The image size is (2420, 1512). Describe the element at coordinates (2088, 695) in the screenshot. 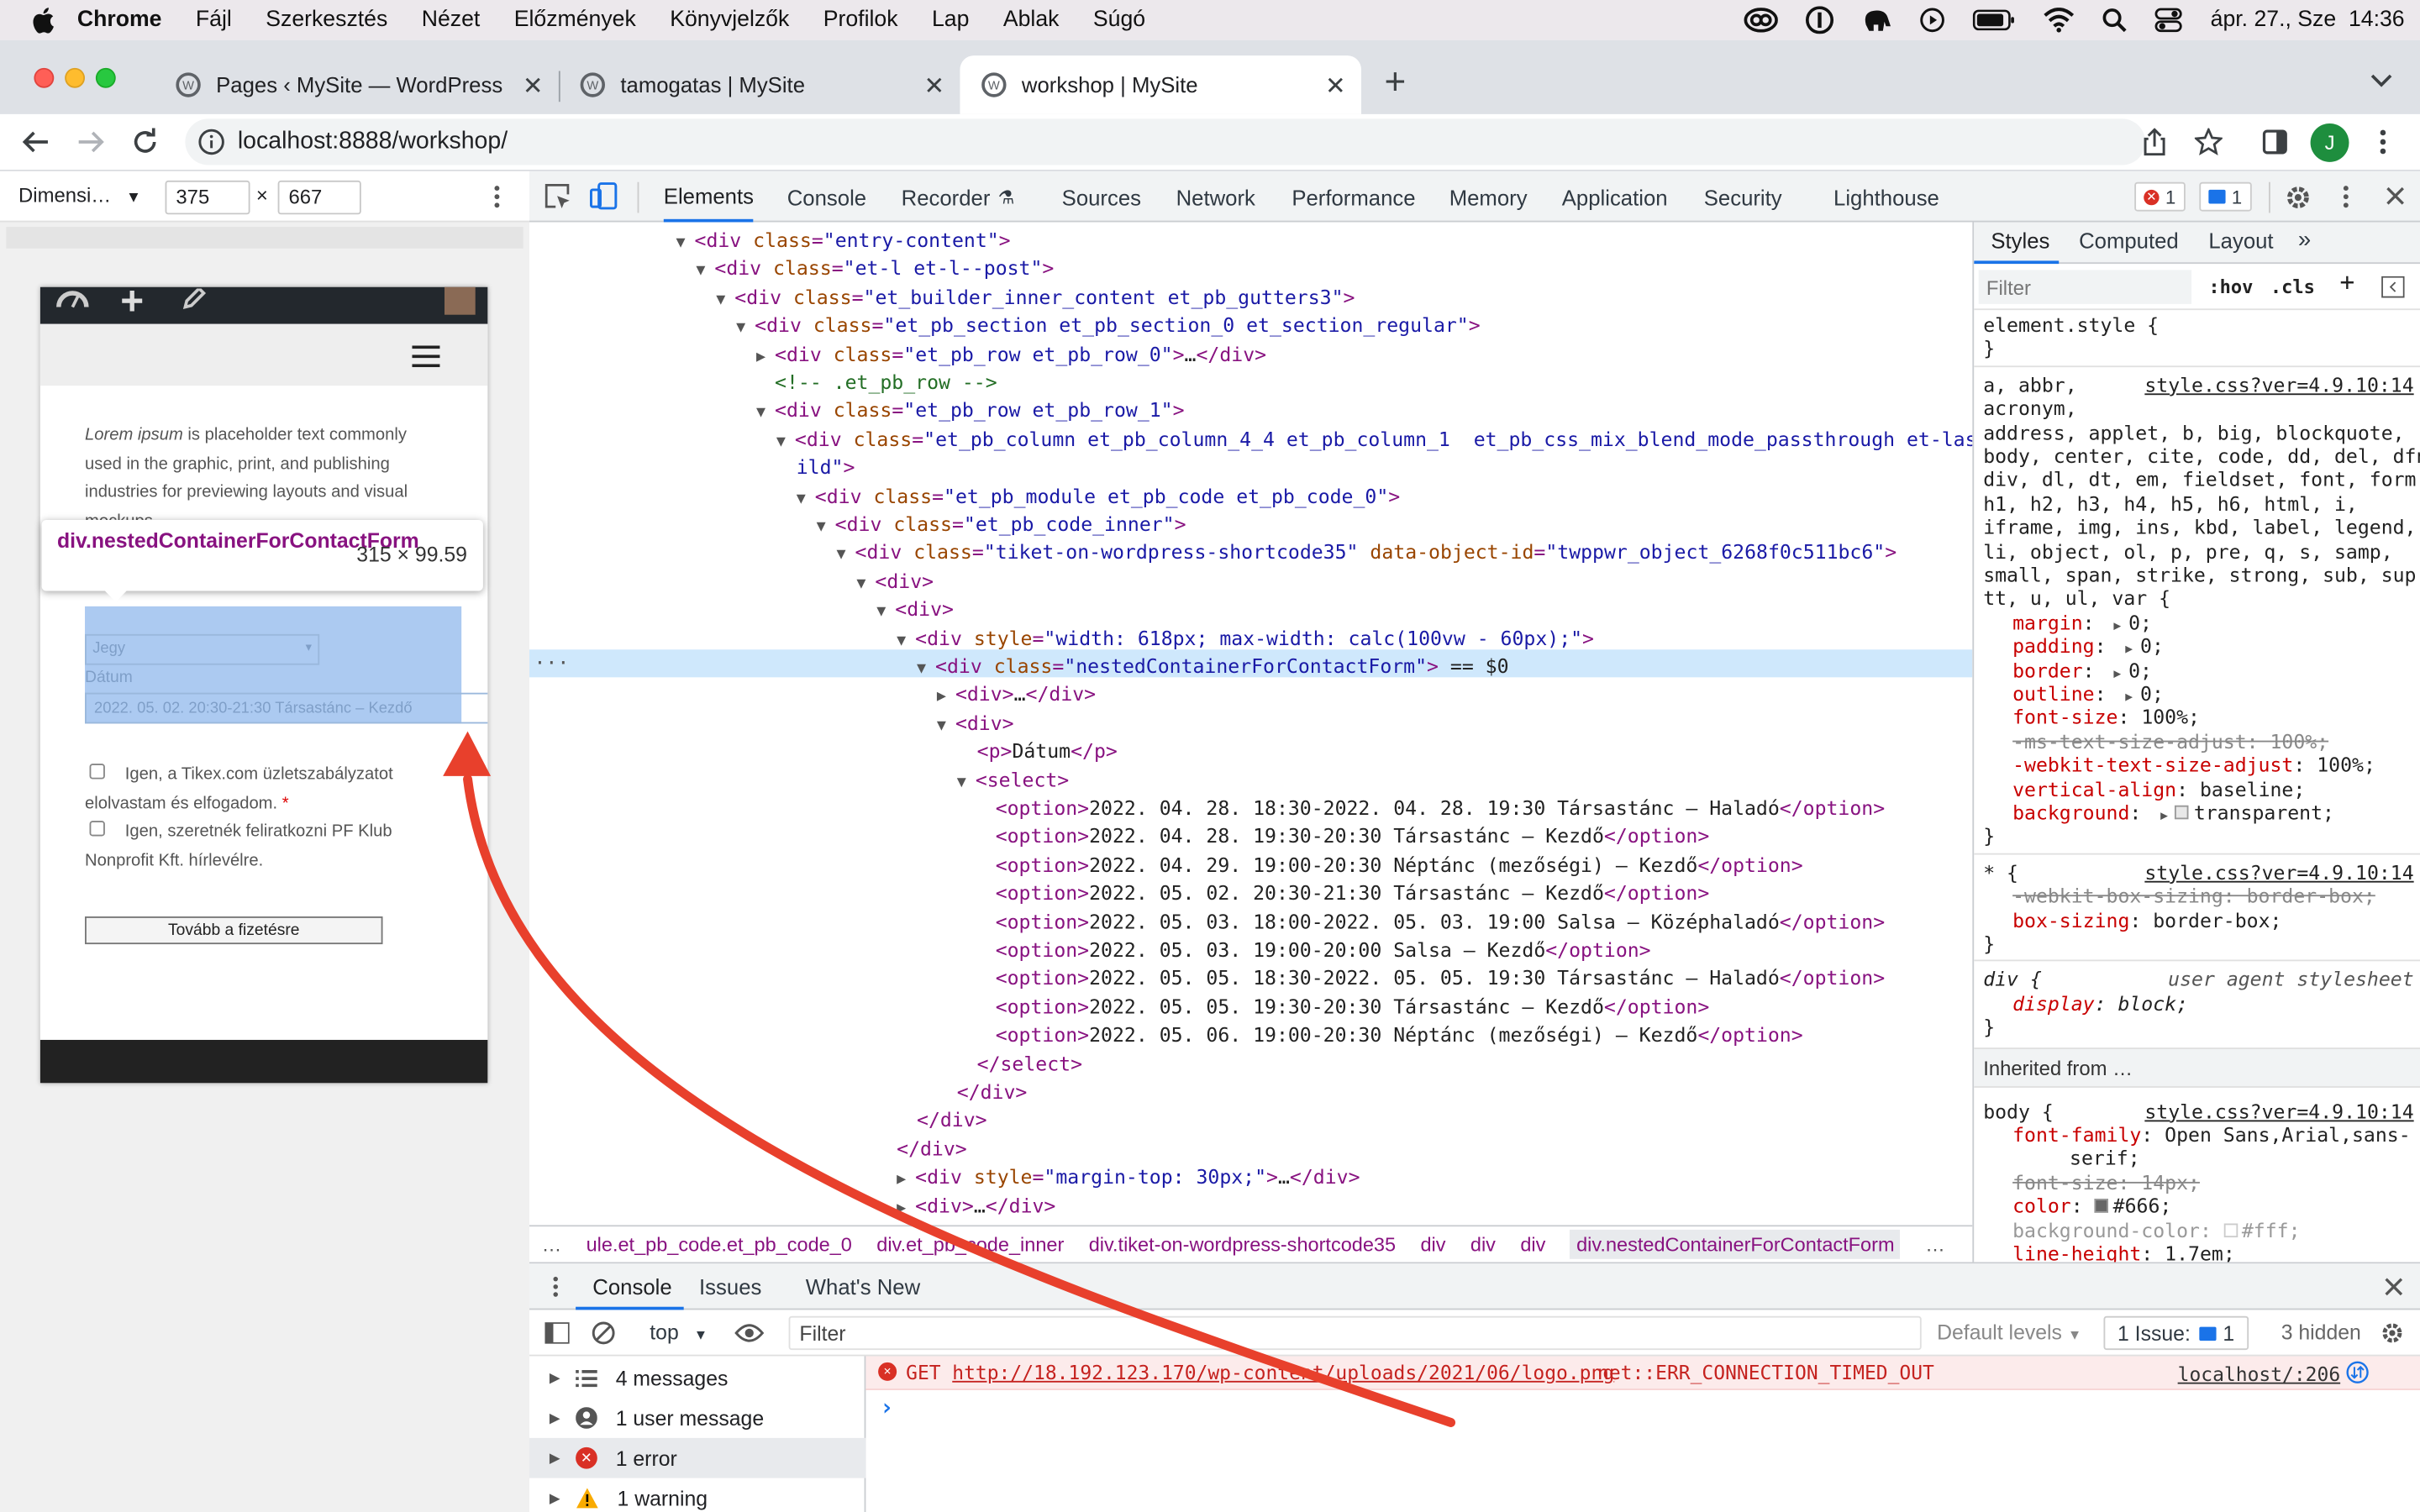

I see `css-property: outline: ▶ 0;` at that location.